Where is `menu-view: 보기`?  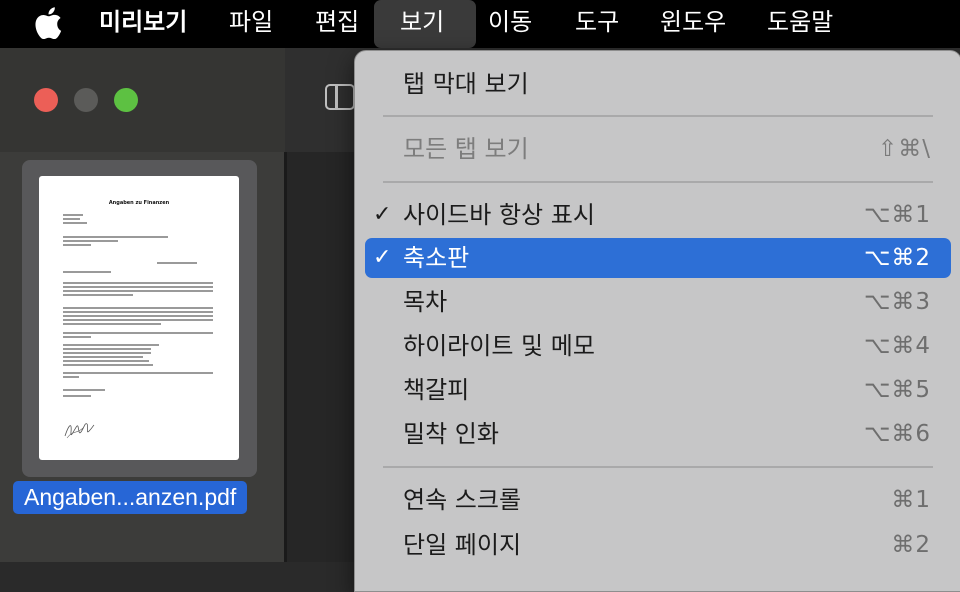 menu-view: 보기 is located at coordinates (425, 24).